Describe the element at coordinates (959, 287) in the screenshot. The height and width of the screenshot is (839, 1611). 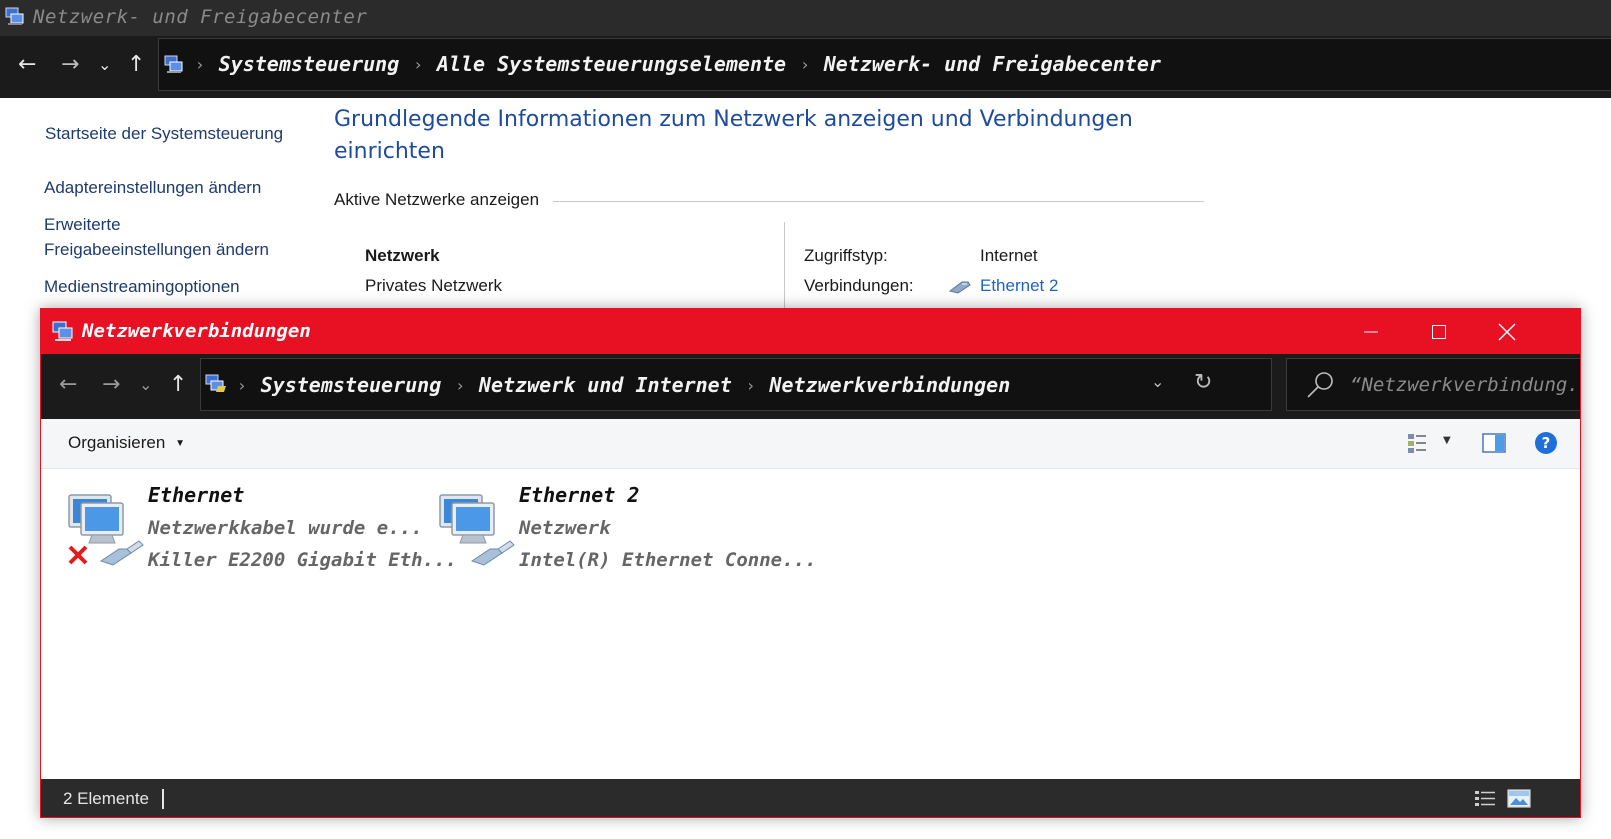
I see `ethernet-cable-icon` at that location.